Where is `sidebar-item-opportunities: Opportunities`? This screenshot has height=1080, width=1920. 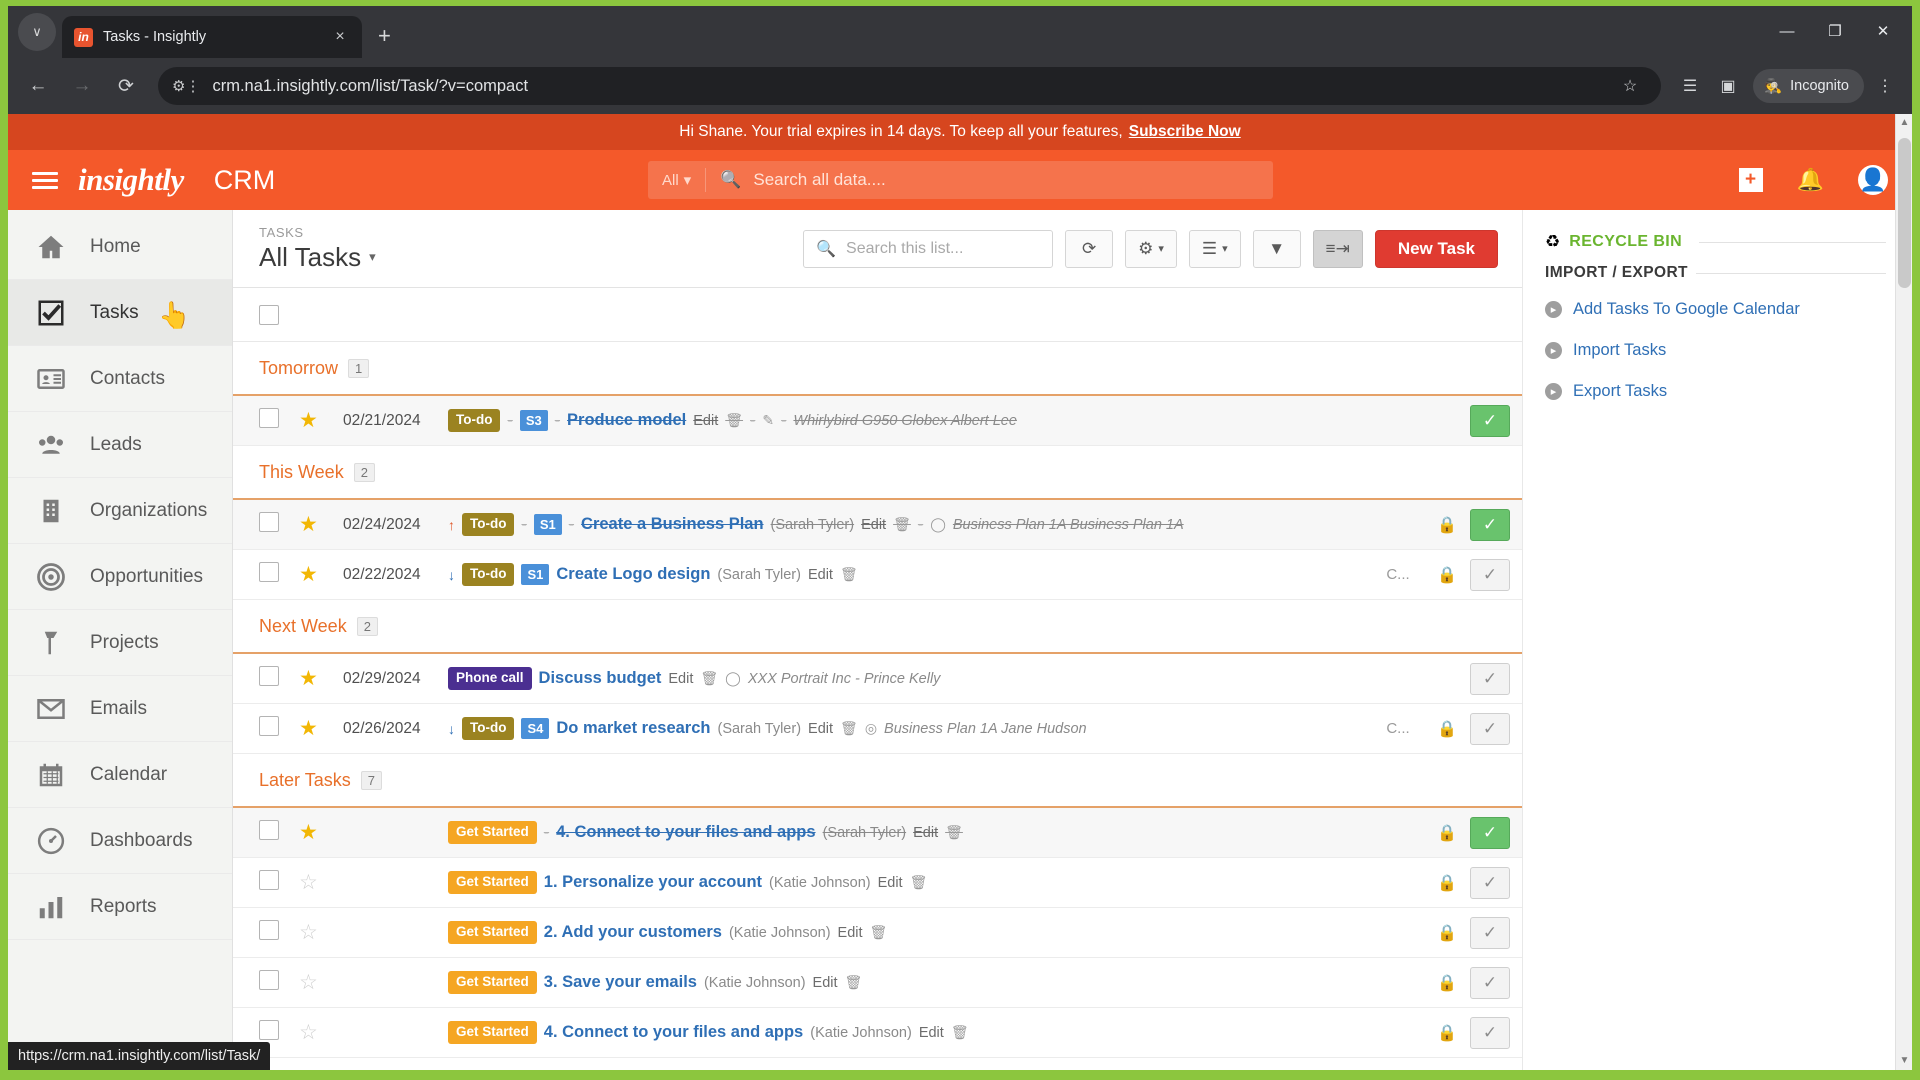
sidebar-item-opportunities: Opportunities is located at coordinates (120, 577).